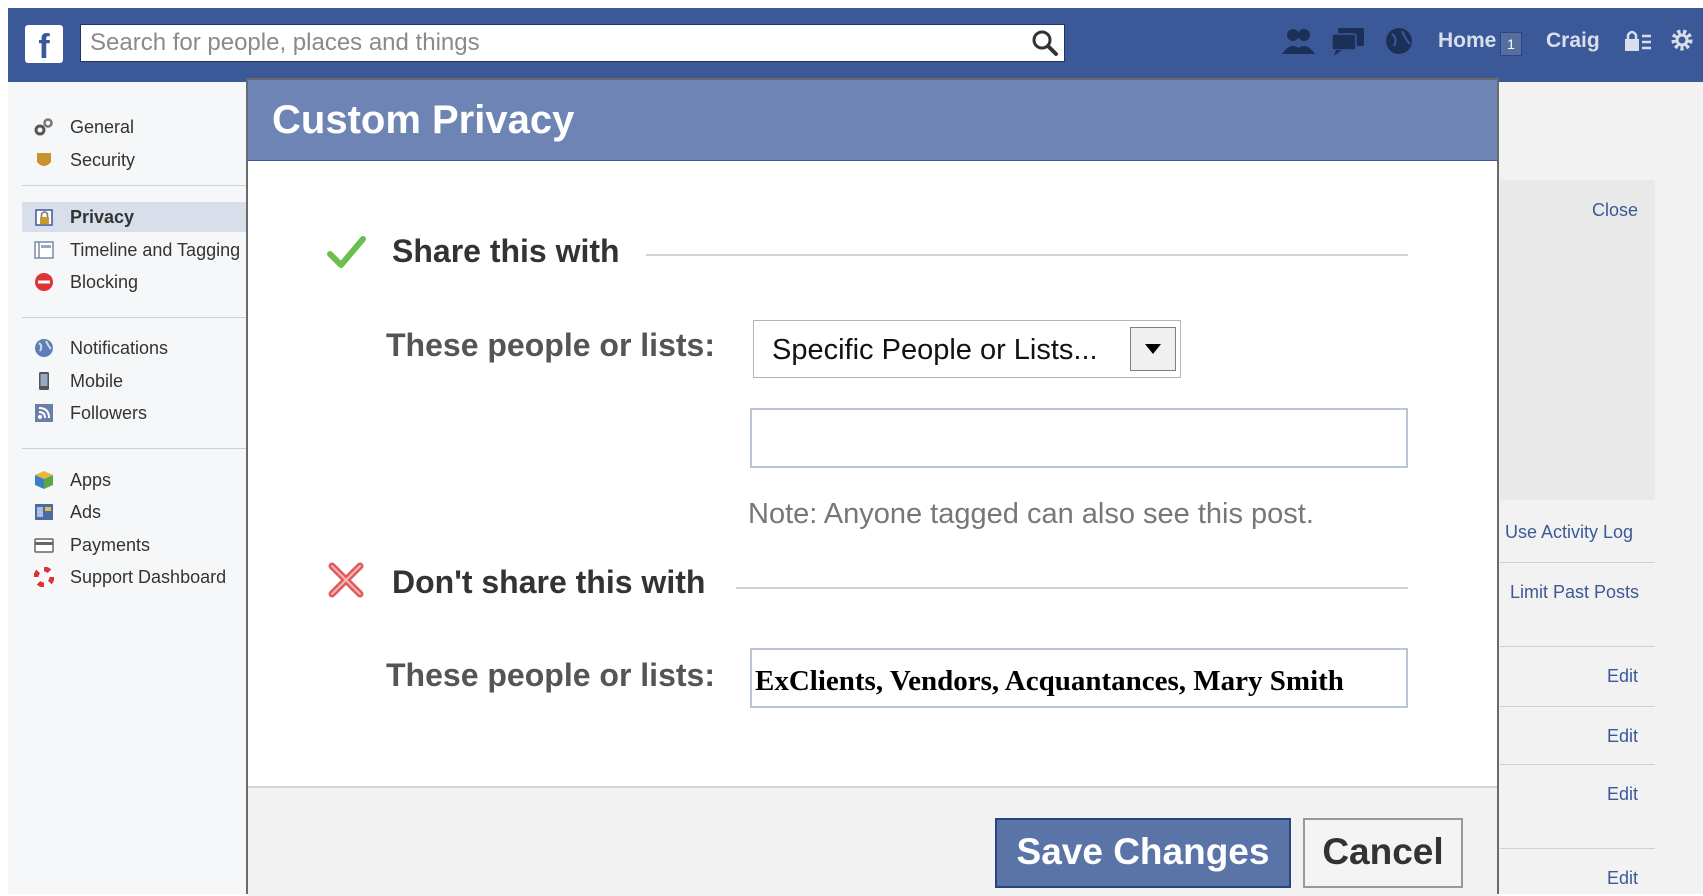  I want to click on background-settings-box, so click(1577, 340).